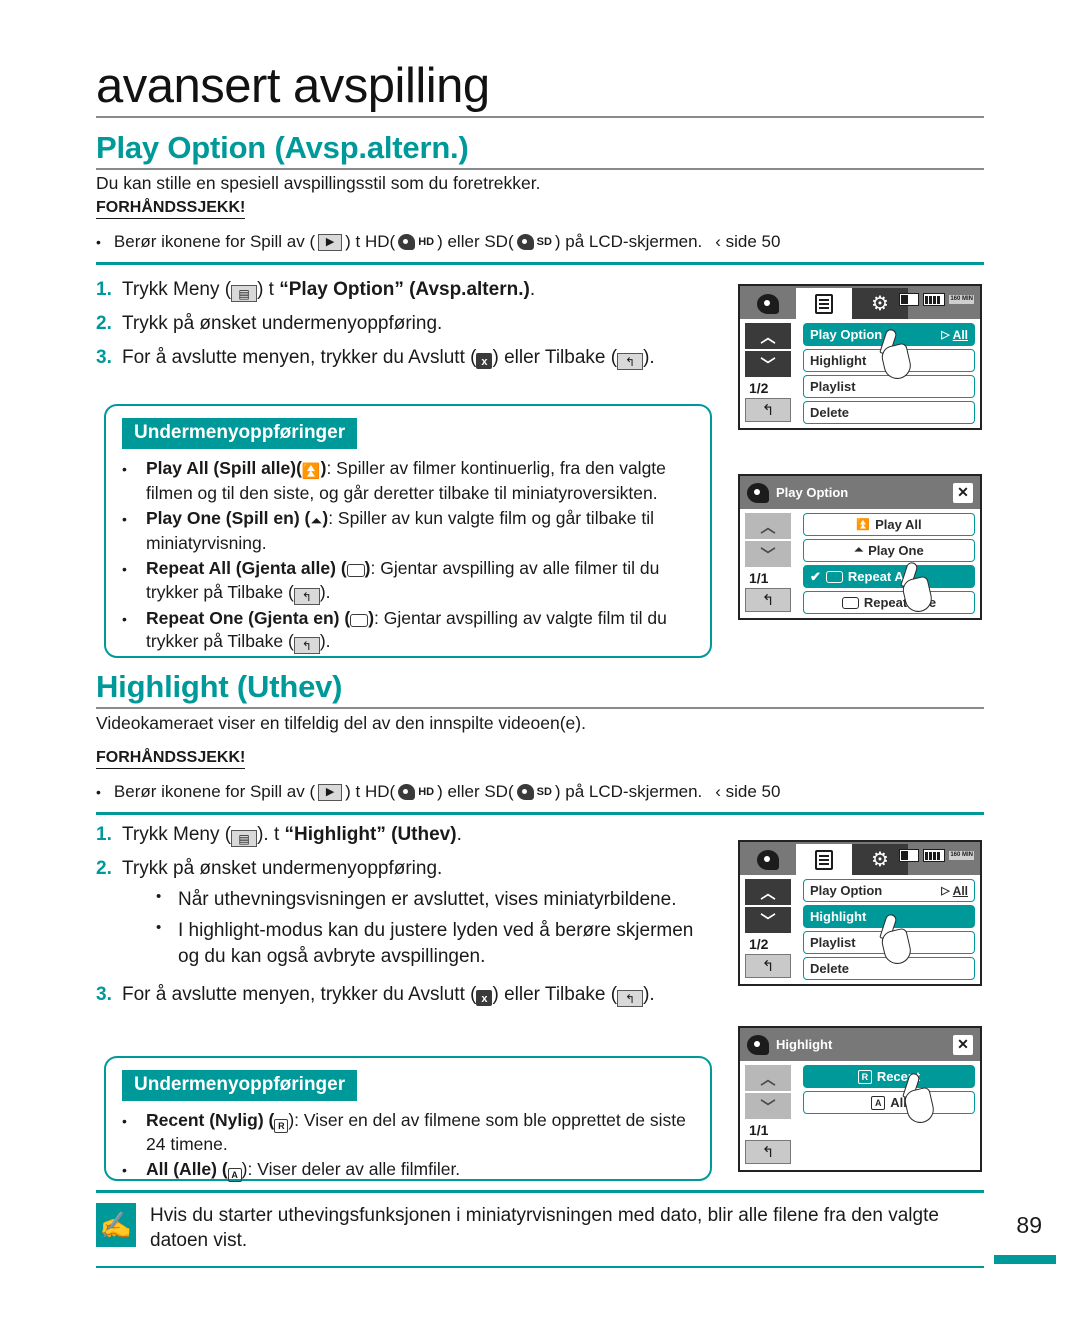  I want to click on submenu-row-recent: R Recent, so click(889, 1076).